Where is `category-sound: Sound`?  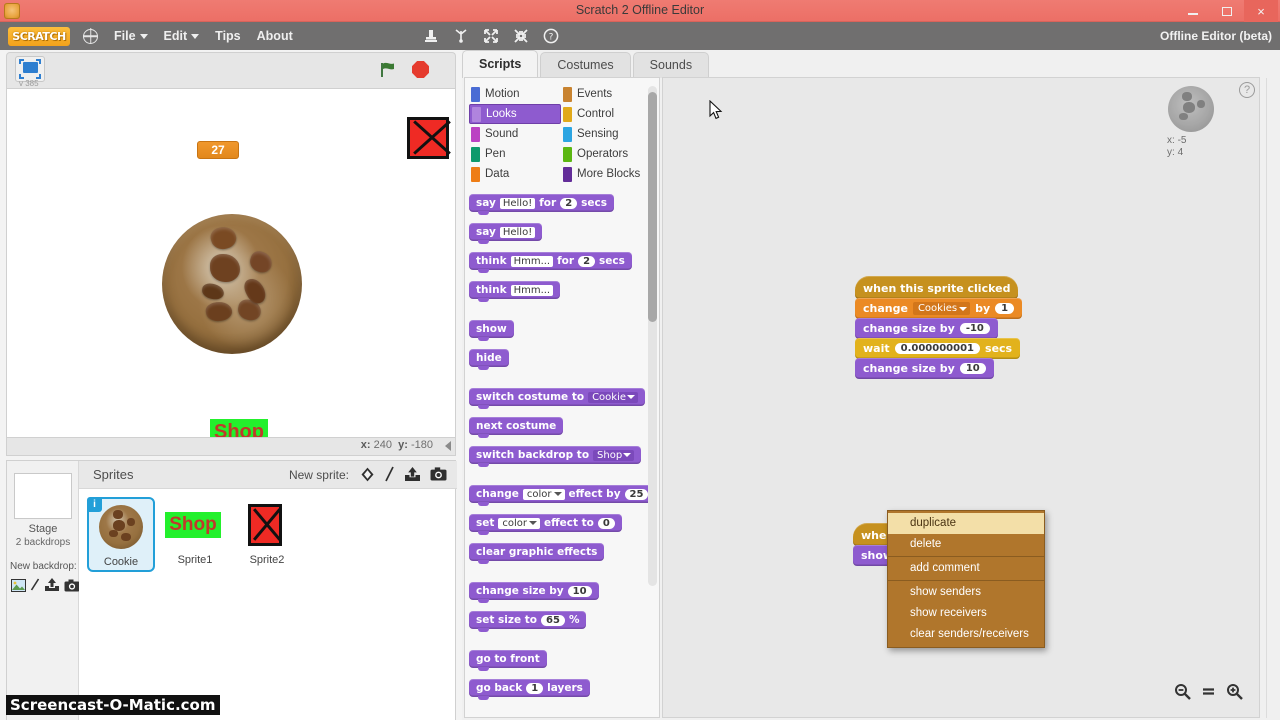
category-sound: Sound is located at coordinates (515, 134).